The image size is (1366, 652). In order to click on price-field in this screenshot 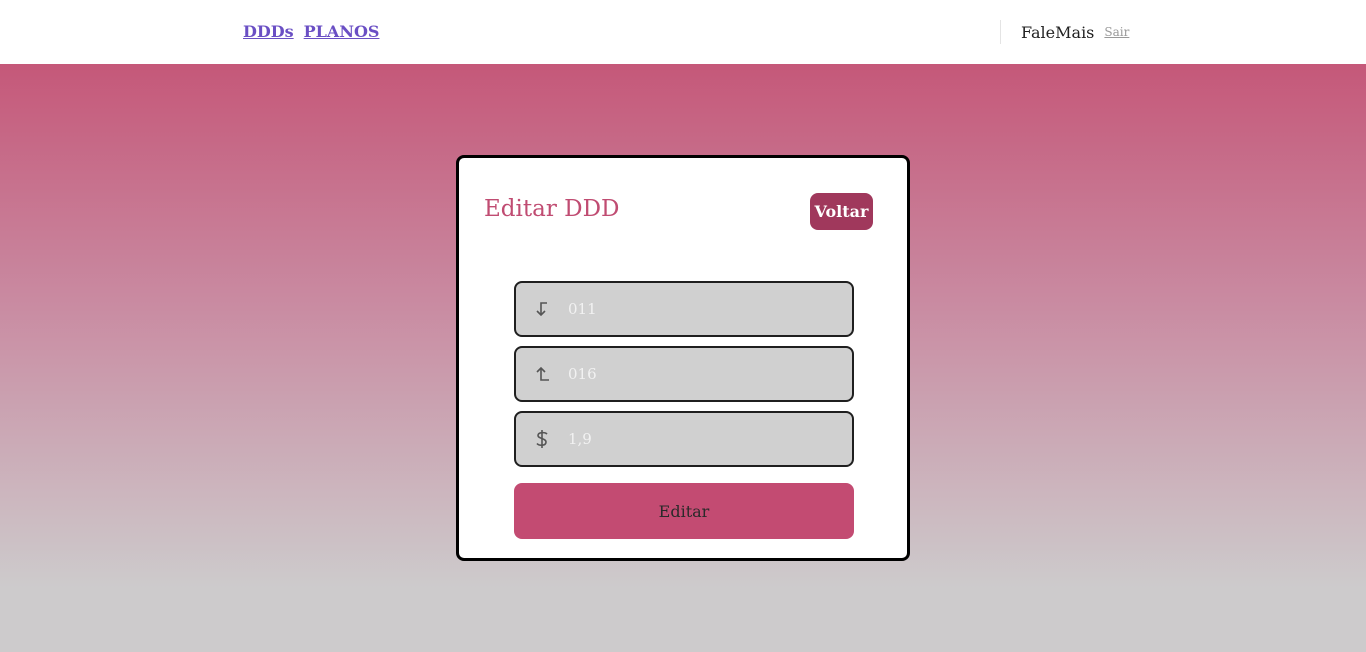, I will do `click(684, 439)`.